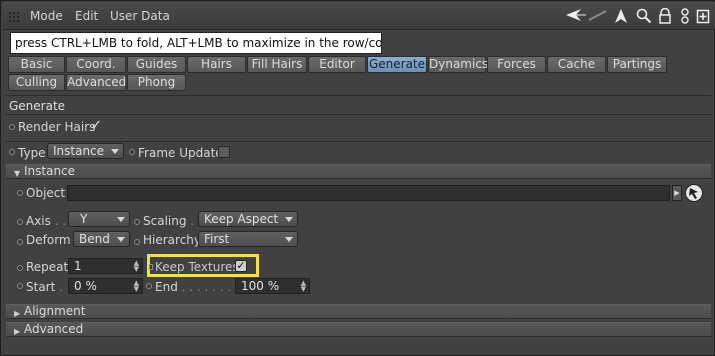 This screenshot has width=715, height=356. What do you see at coordinates (516, 64) in the screenshot?
I see `tab-forces: Forces` at bounding box center [516, 64].